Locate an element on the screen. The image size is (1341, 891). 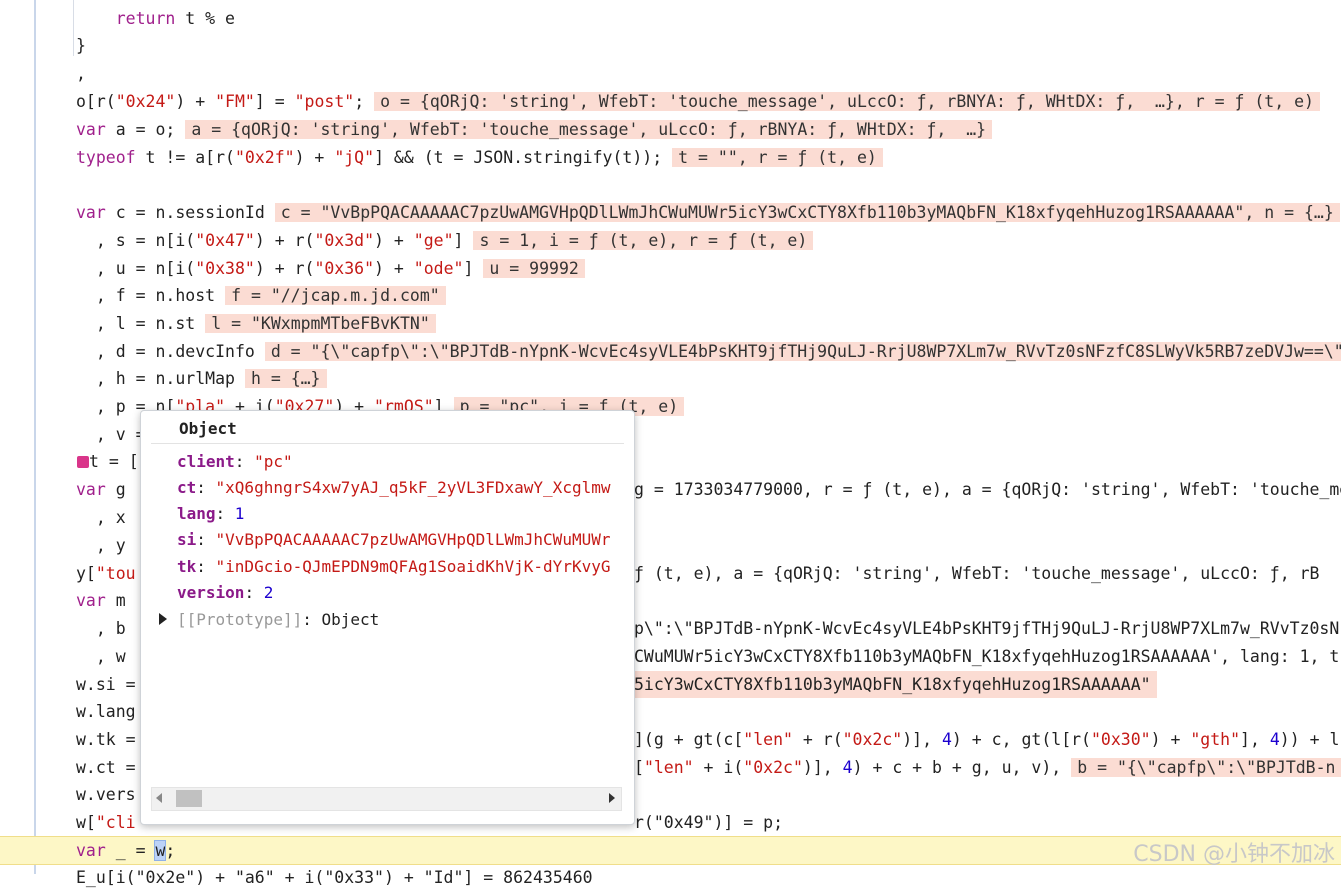
scroll-left-icon is located at coordinates (159, 798).